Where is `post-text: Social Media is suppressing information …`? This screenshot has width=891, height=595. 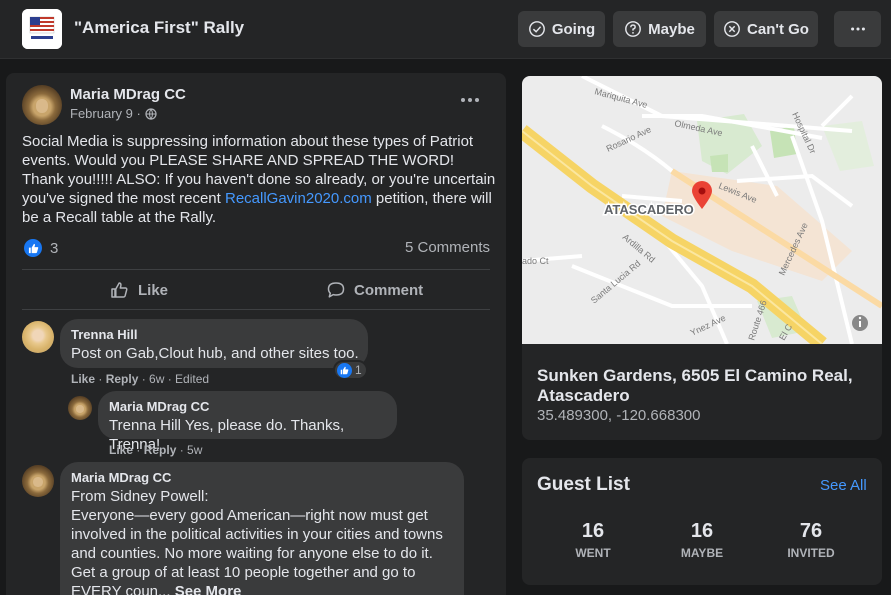
post-text: Social Media is suppressing information … is located at coordinates (259, 179).